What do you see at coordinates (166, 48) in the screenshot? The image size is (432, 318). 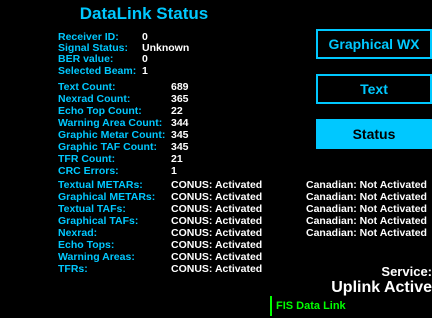 I see `signal-status-value: Unknown` at bounding box center [166, 48].